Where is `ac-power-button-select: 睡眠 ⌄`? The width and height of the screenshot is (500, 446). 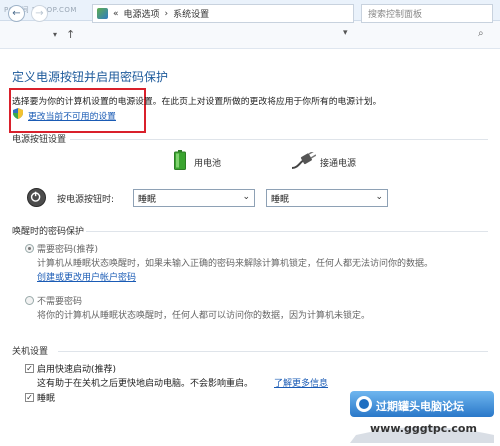 ac-power-button-select: 睡眠 ⌄ is located at coordinates (327, 198).